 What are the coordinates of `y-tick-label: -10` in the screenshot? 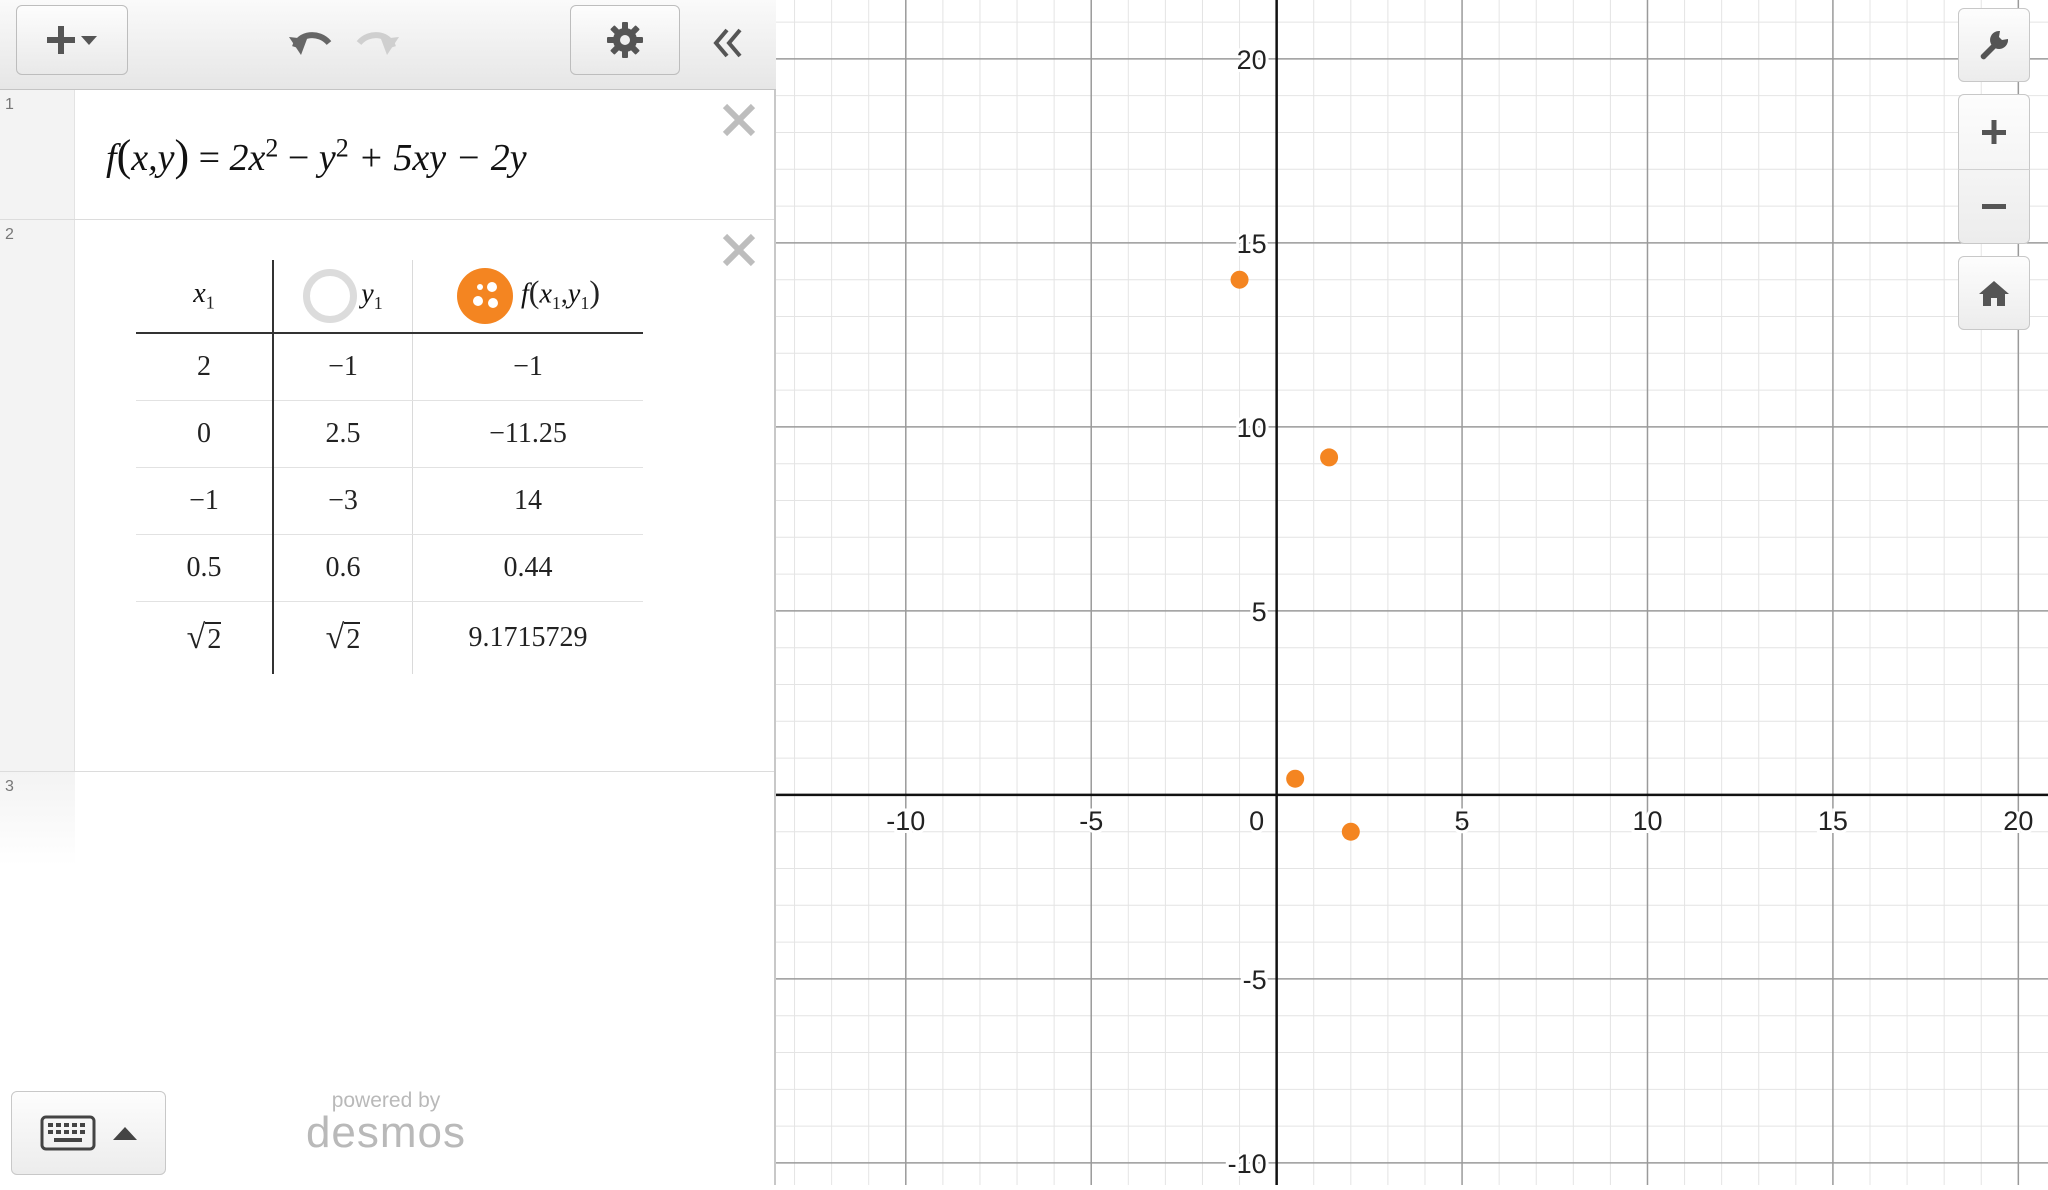 It's located at (1247, 1164).